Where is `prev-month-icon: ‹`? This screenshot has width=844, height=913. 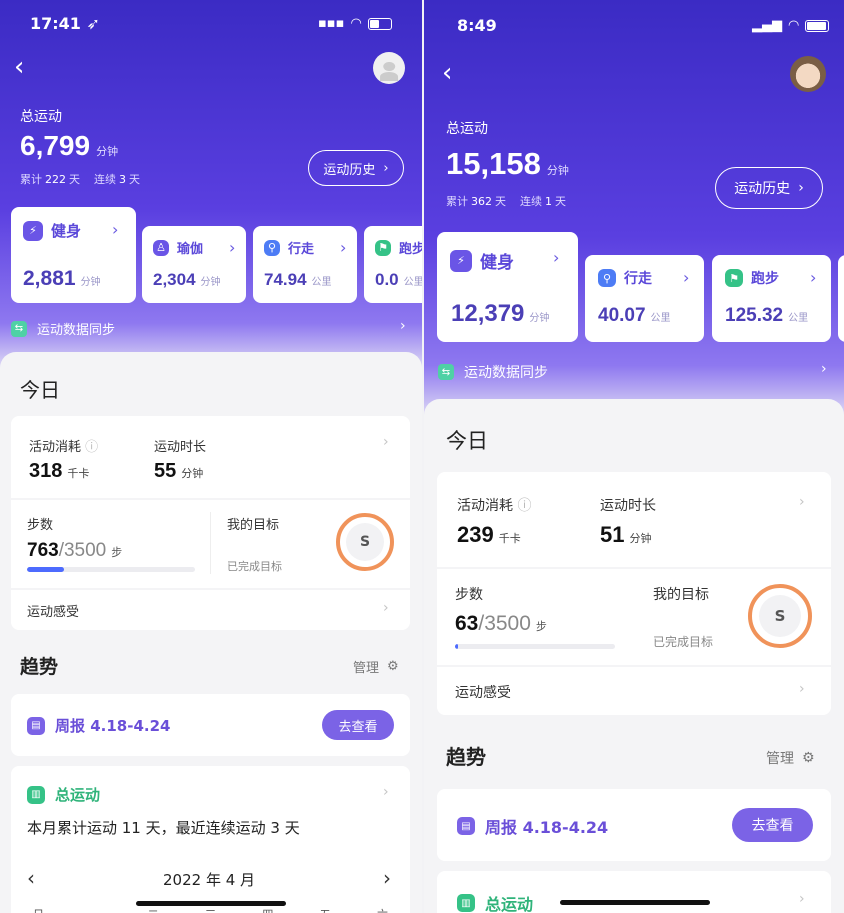 prev-month-icon: ‹ is located at coordinates (31, 878).